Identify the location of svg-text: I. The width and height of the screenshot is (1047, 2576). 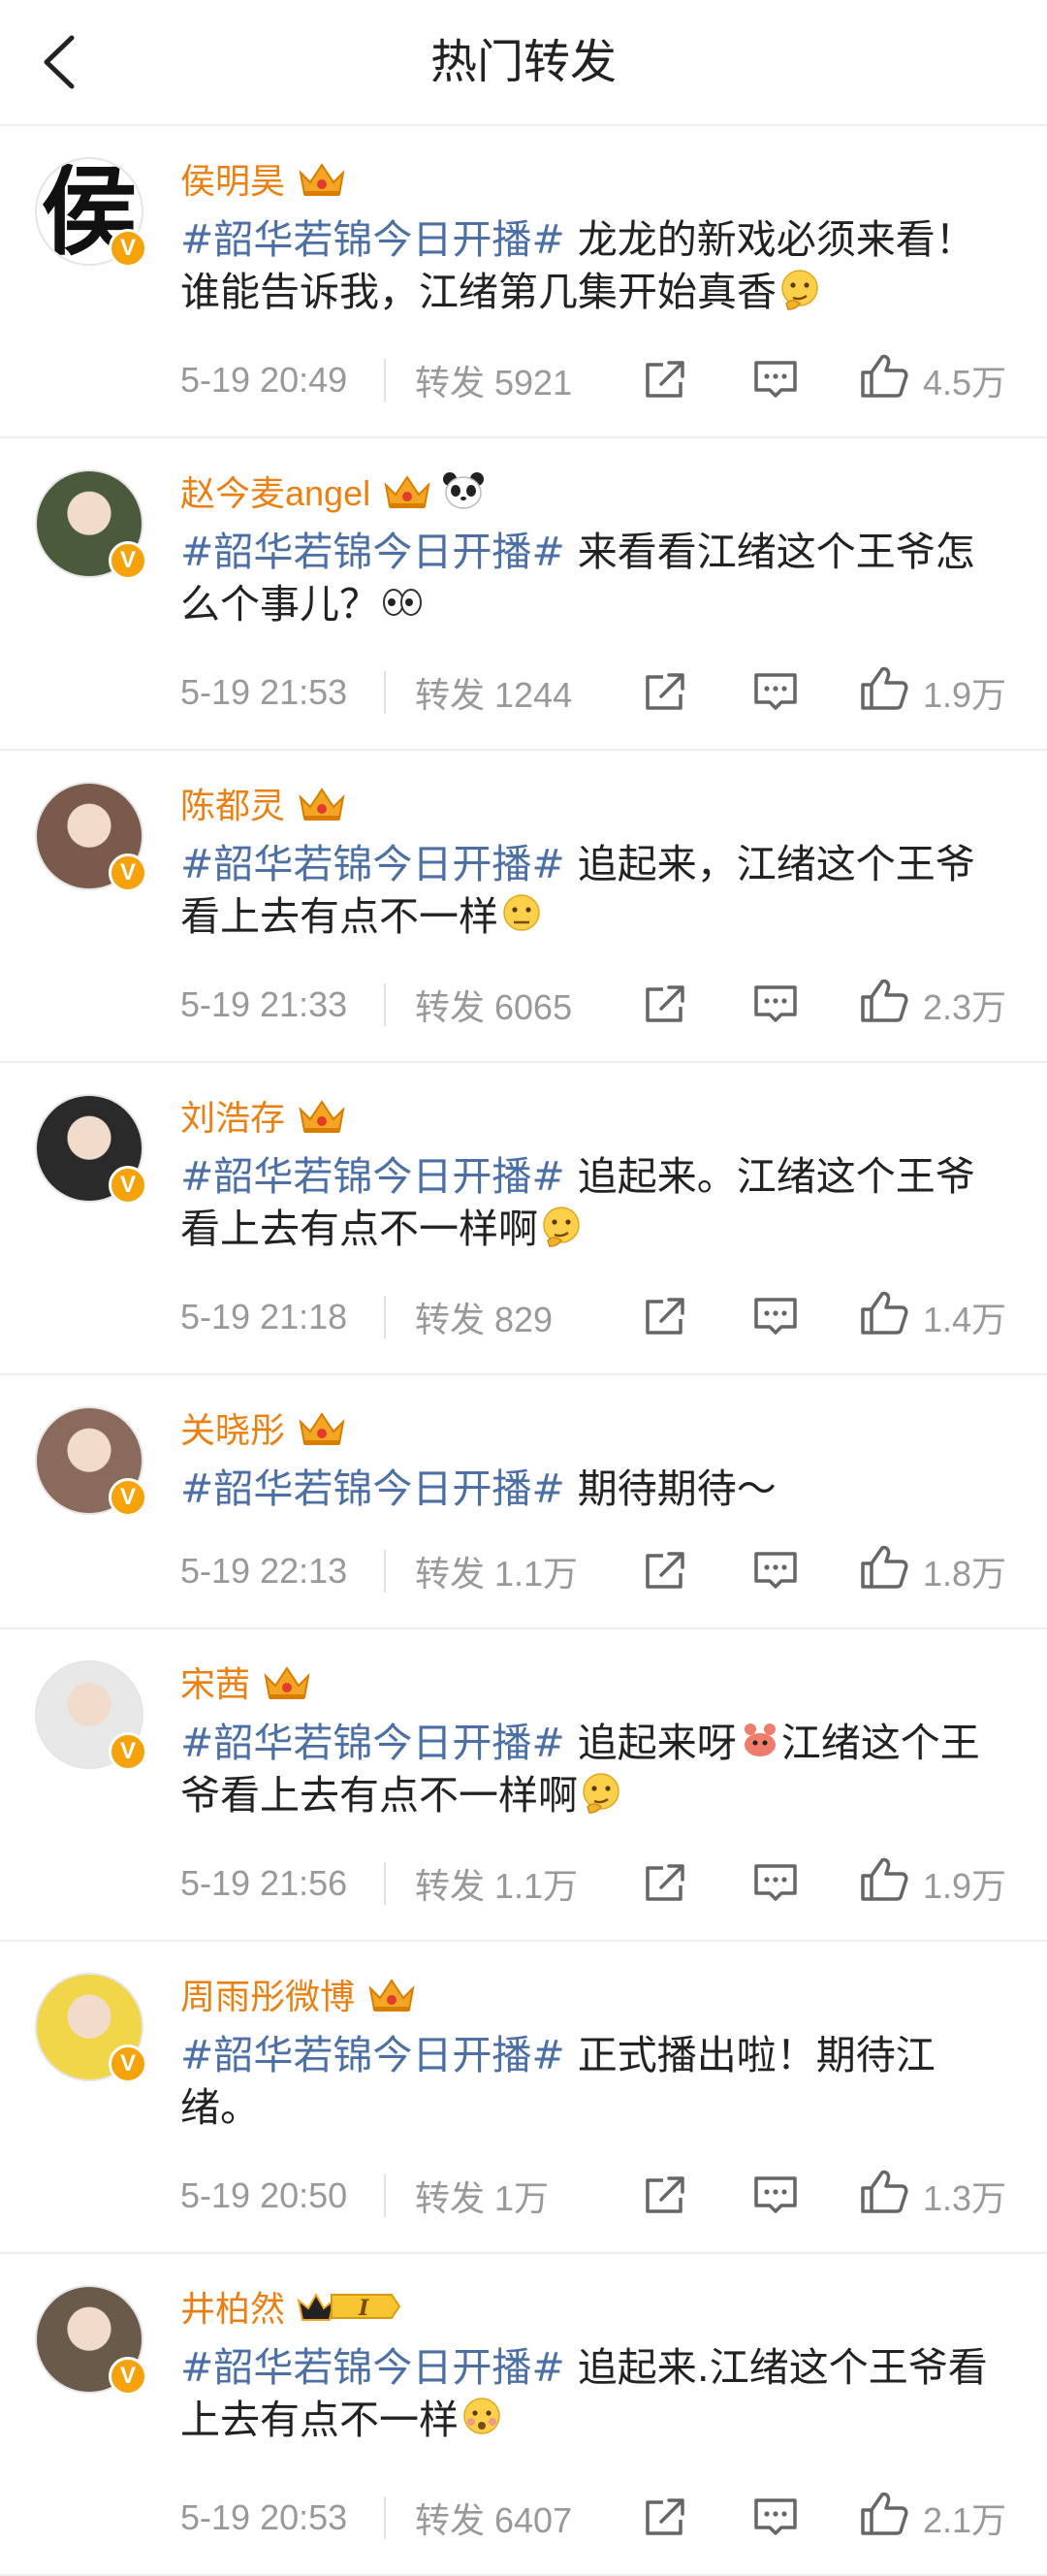
(363, 2308).